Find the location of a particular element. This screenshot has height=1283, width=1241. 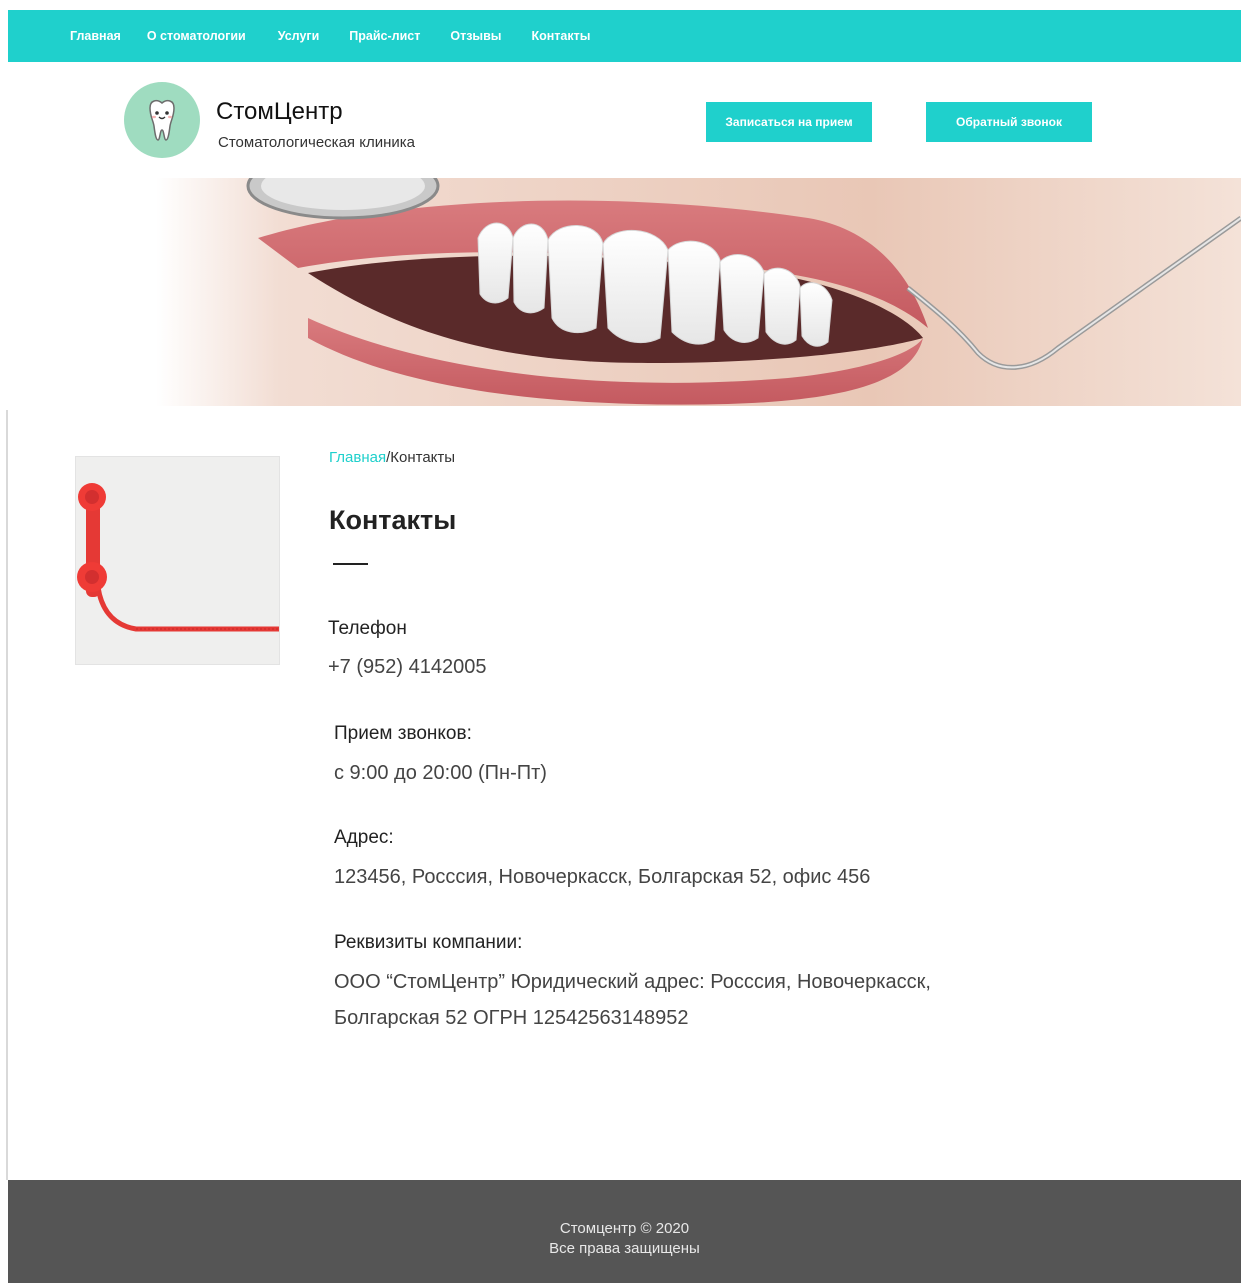

tooth-icon is located at coordinates (162, 120).